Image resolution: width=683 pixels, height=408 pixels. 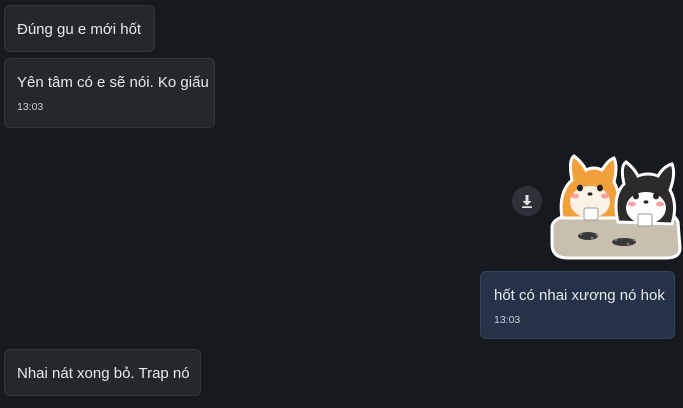 I want to click on sticker-download-button, so click(x=527, y=201).